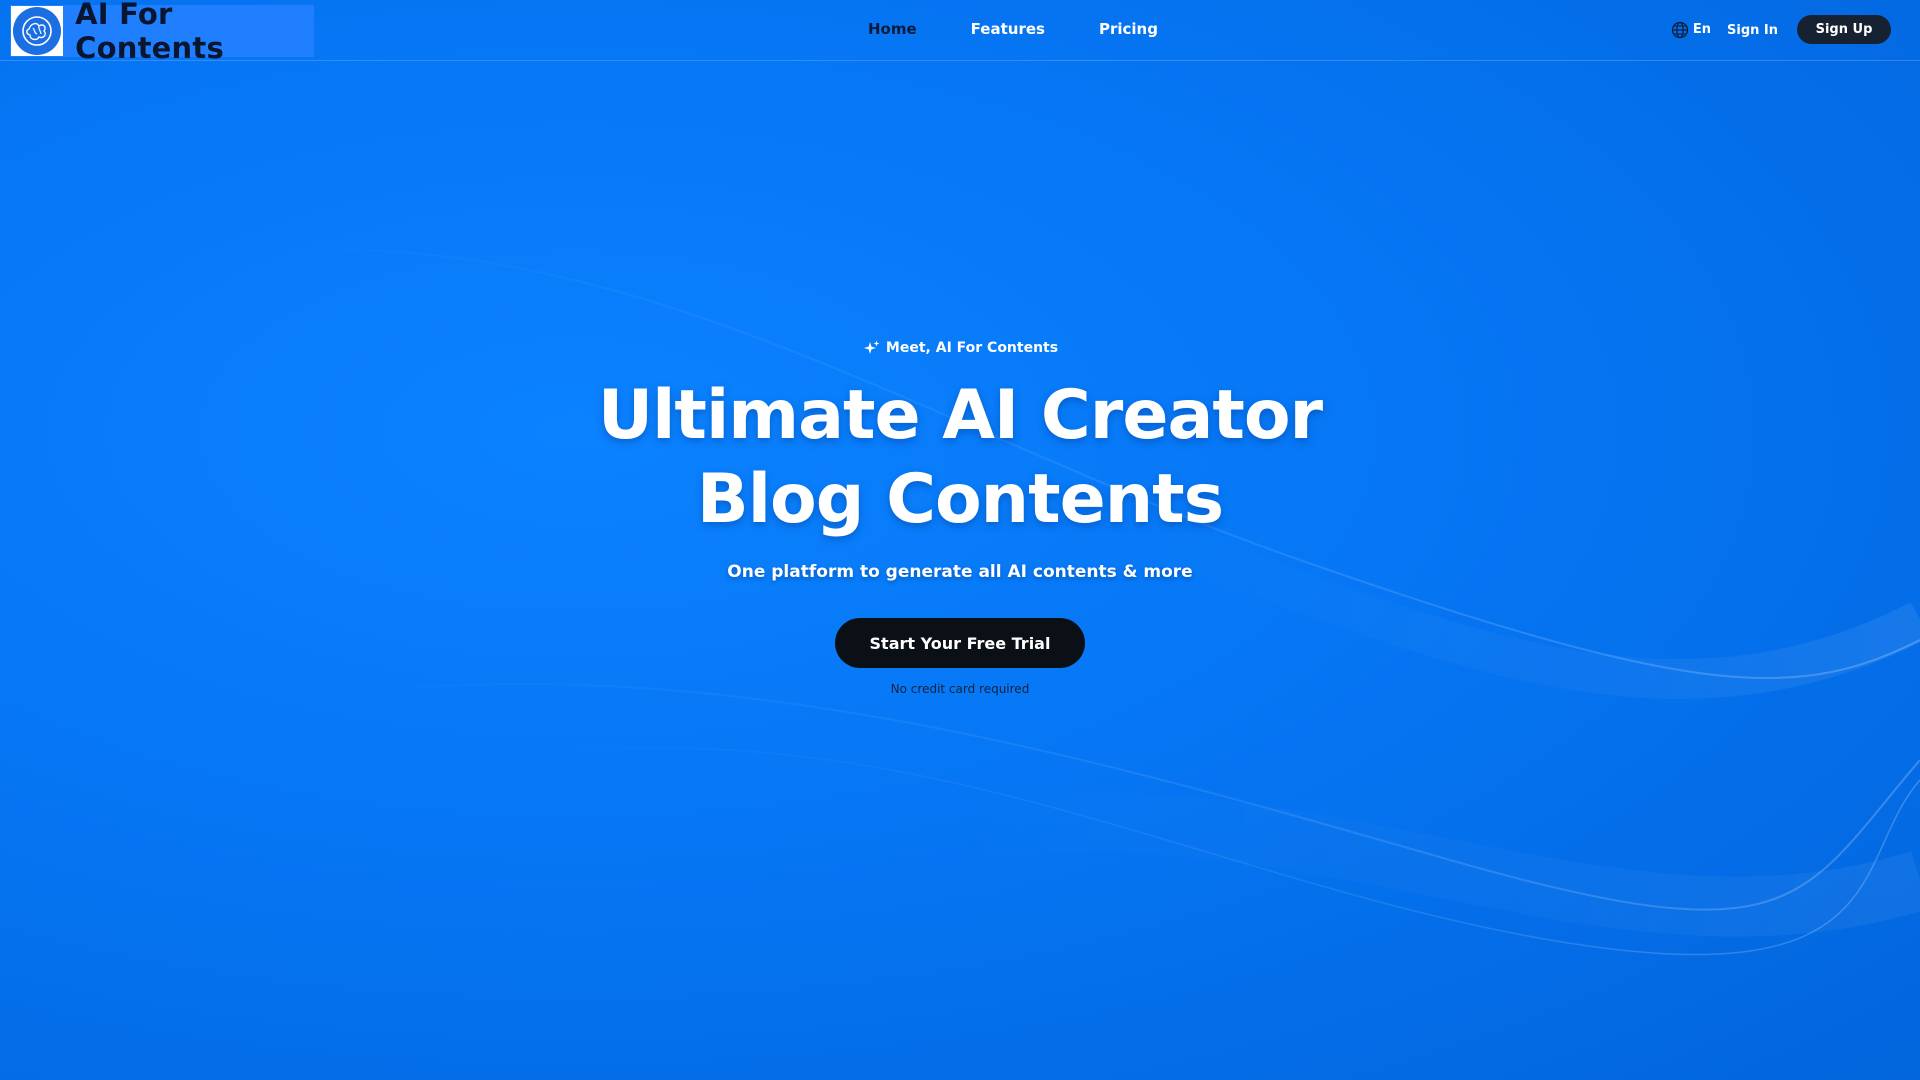 Image resolution: width=1920 pixels, height=1080 pixels. I want to click on logo-text: AI For Contents, so click(149, 32).